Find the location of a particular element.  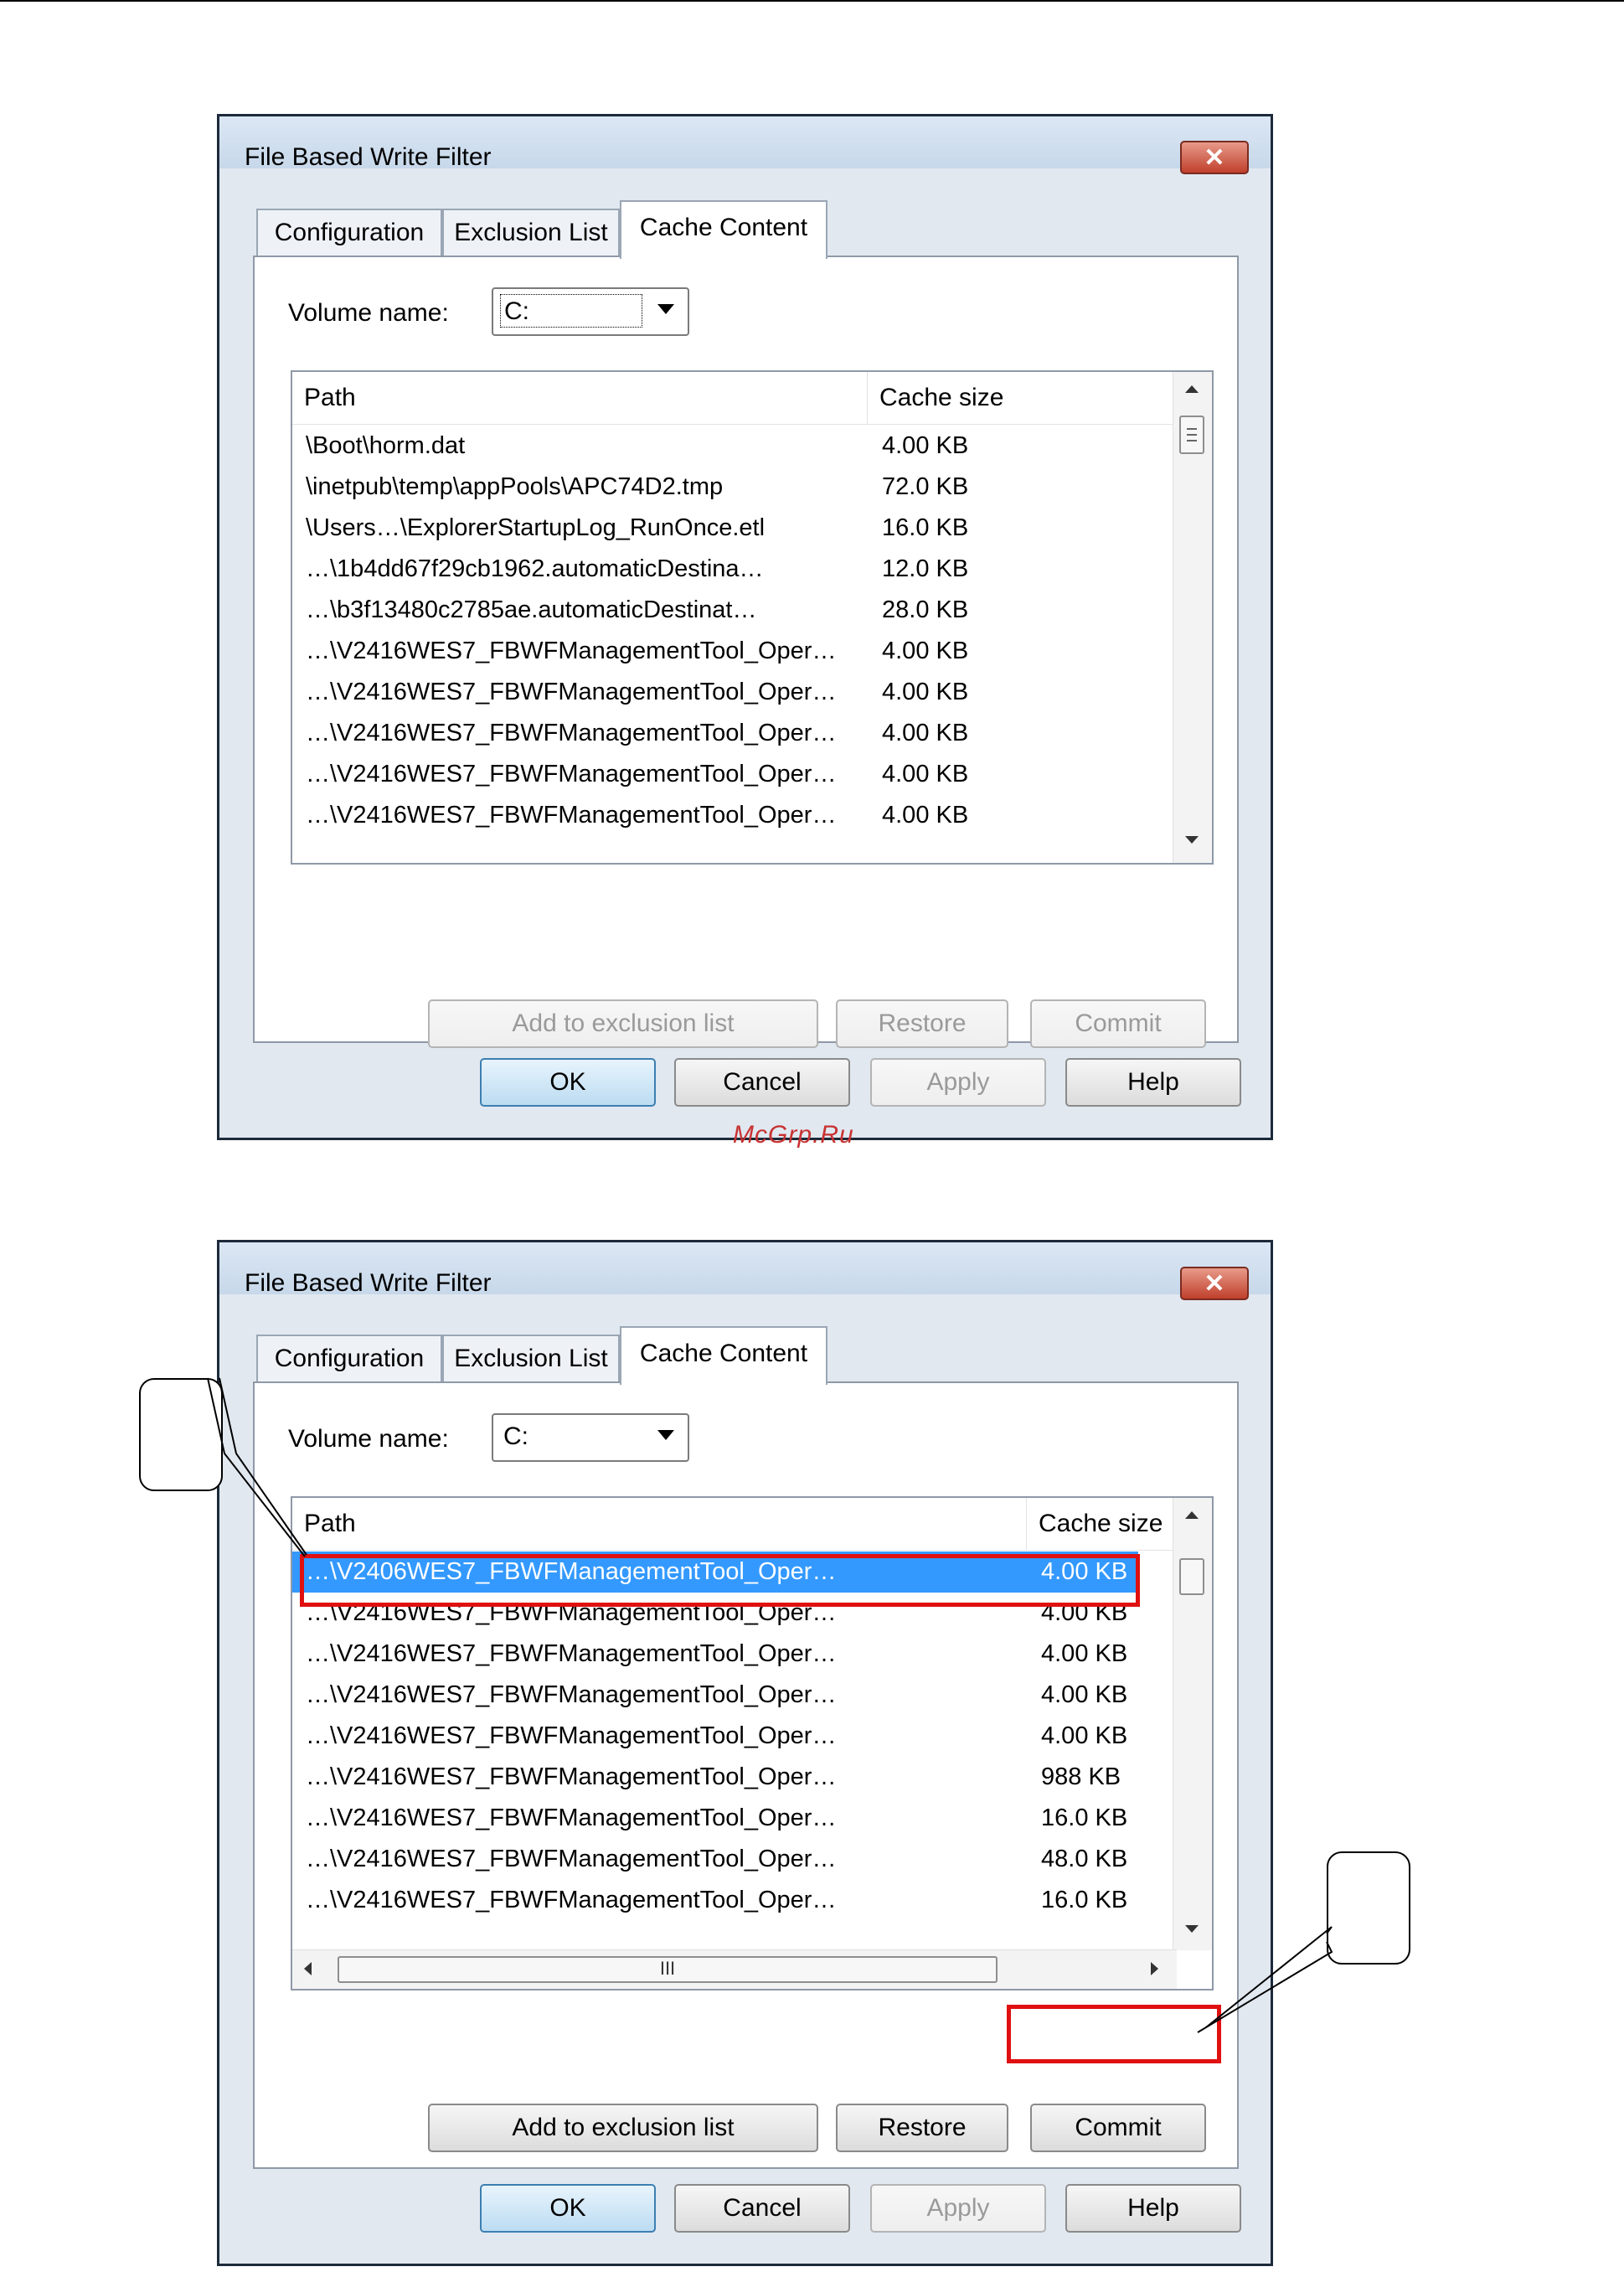

watermark: McGrp.Ru is located at coordinates (793, 1135).